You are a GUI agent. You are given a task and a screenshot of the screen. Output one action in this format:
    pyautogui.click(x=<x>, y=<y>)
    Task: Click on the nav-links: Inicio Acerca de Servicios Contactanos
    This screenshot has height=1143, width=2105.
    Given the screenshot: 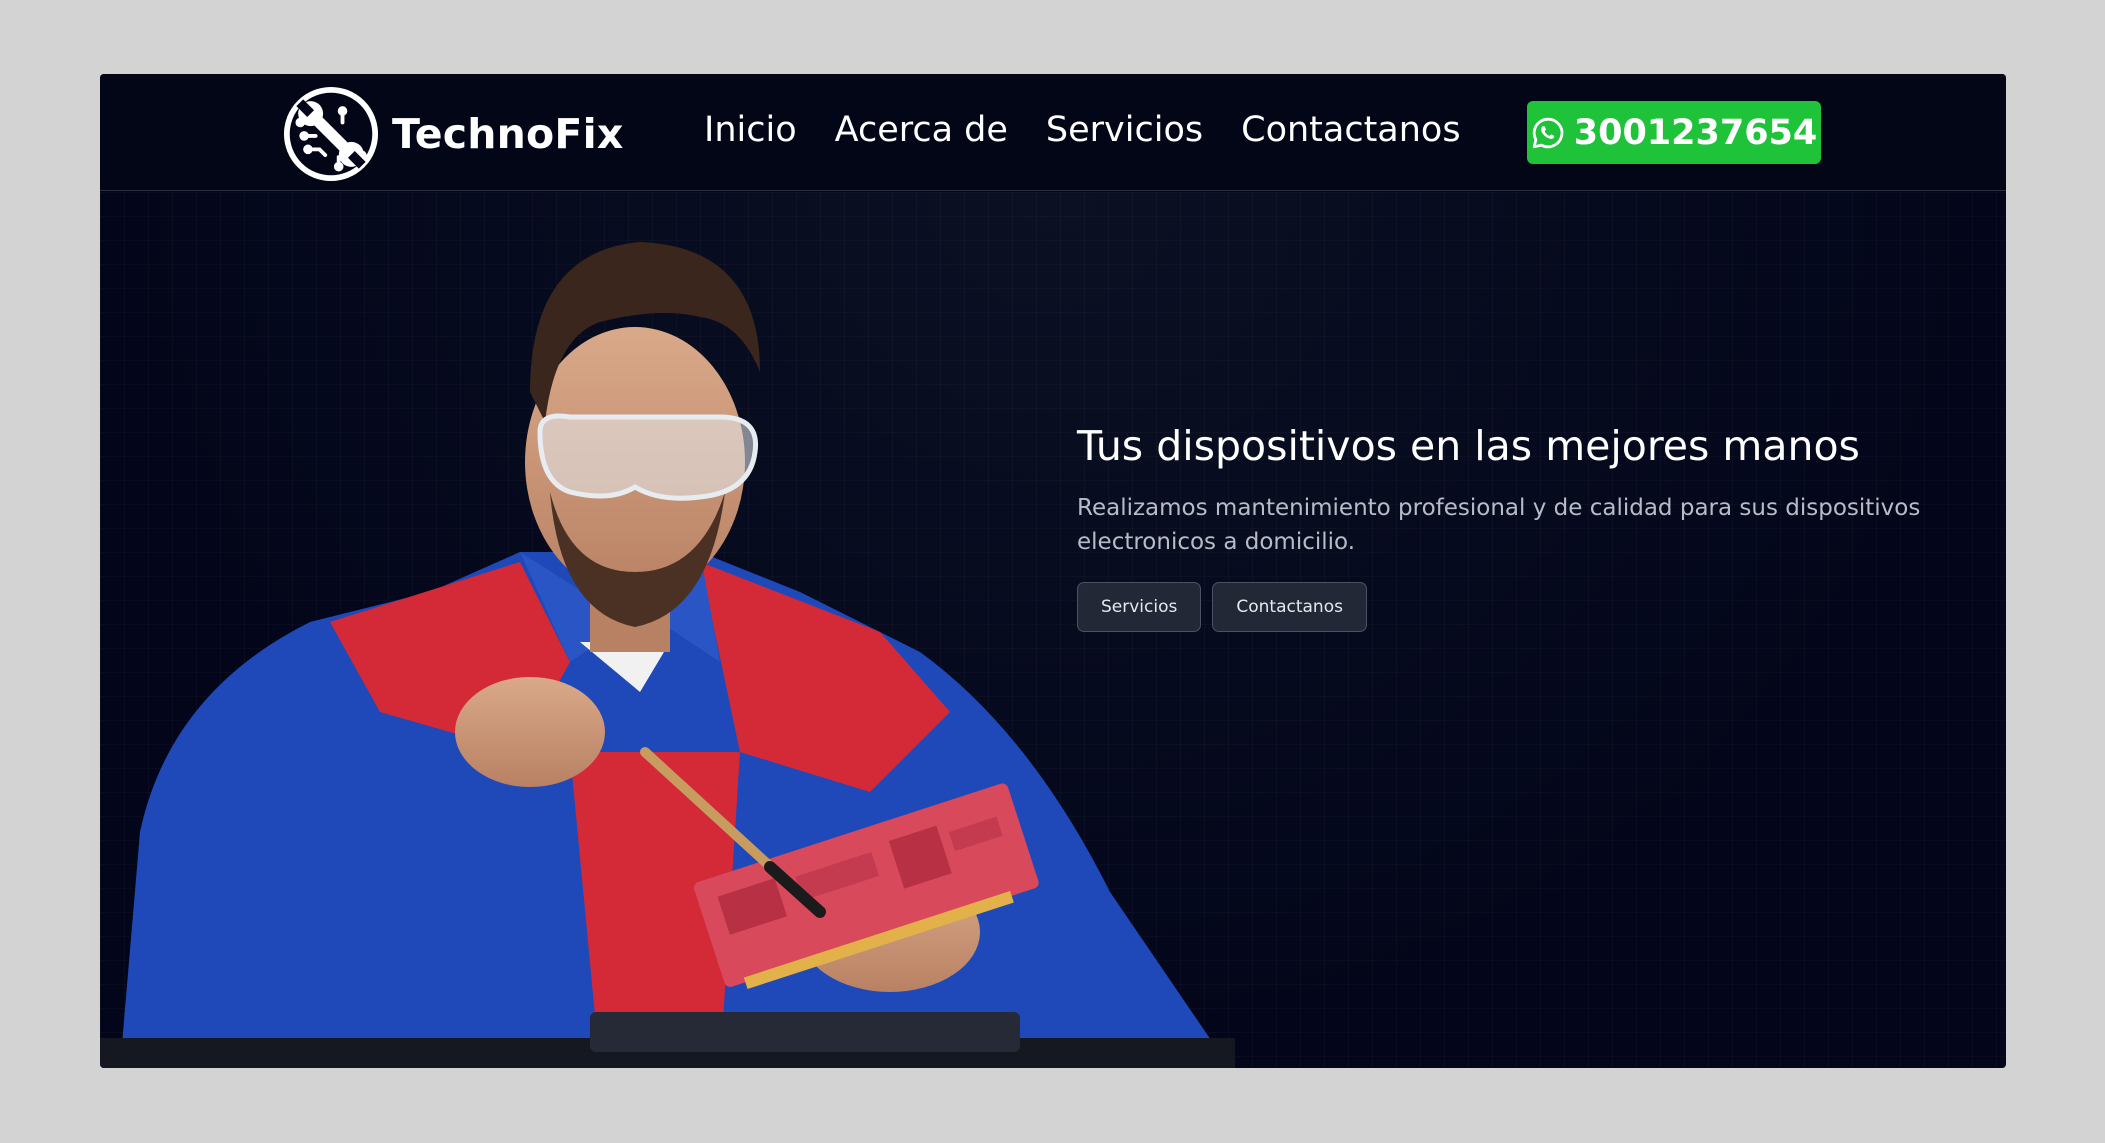 What is the action you would take?
    pyautogui.click(x=1082, y=130)
    